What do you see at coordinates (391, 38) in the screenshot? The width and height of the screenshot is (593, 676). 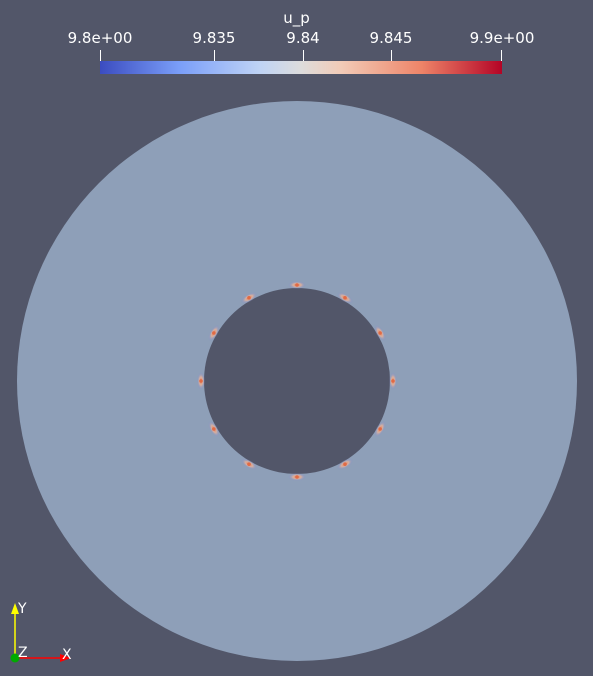 I see `colorbar-label-3: 9.845` at bounding box center [391, 38].